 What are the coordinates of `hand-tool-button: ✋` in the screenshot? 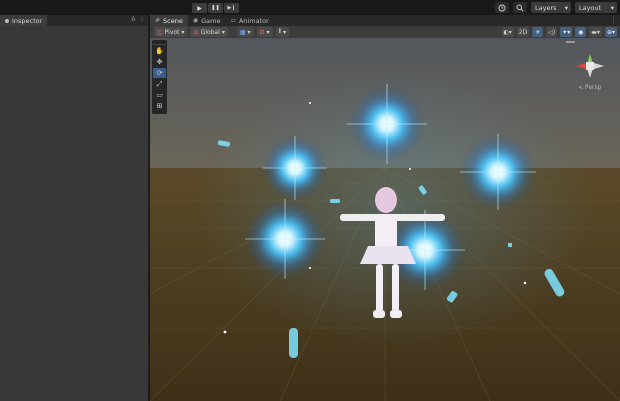 It's located at (159, 51).